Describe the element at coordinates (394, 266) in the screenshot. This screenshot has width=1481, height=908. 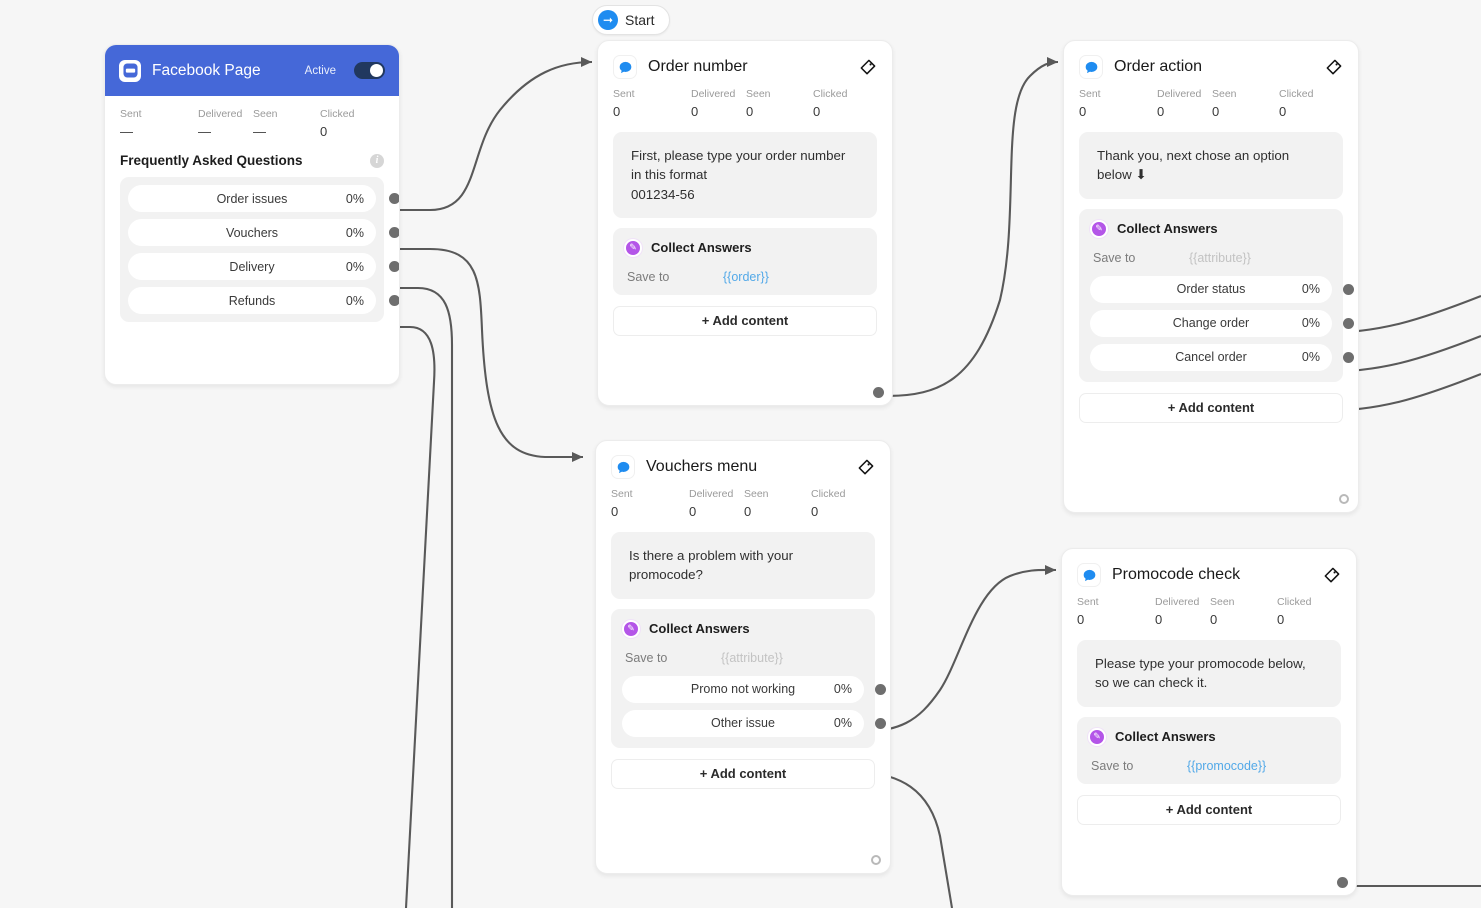
I see `output-port-delivery` at that location.